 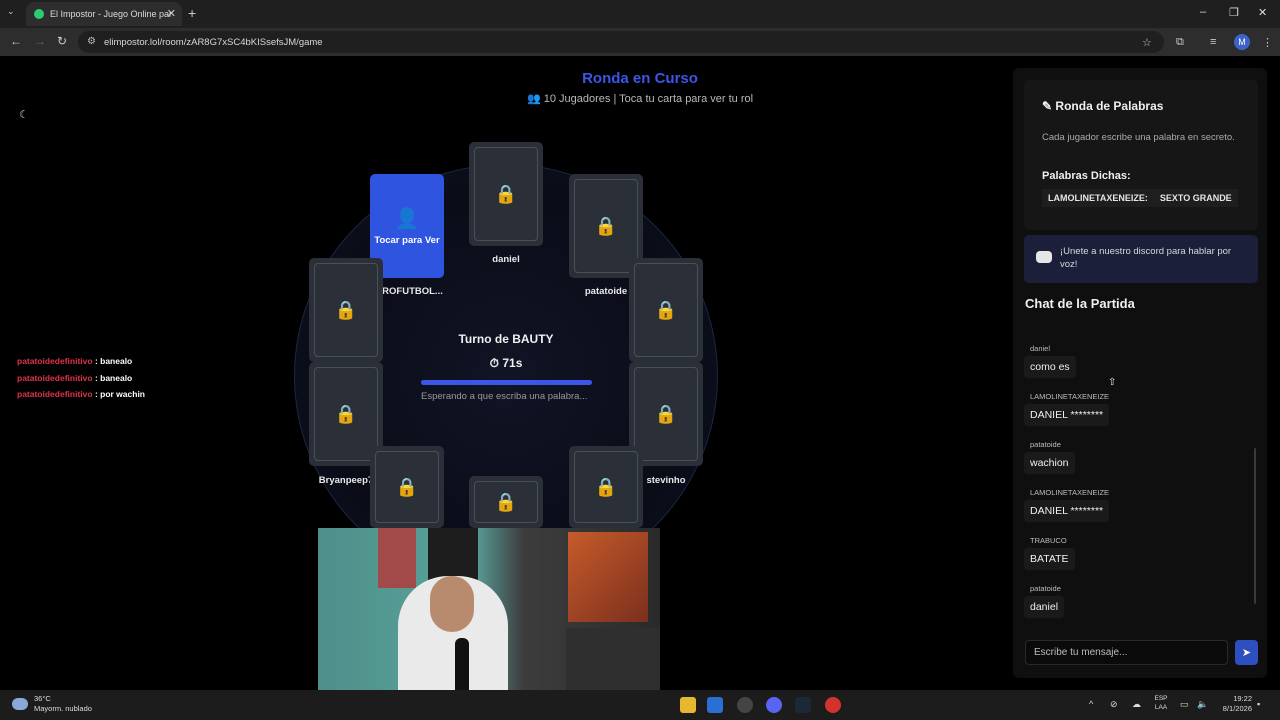 What do you see at coordinates (1080, 303) in the screenshot?
I see `chat-title: Chat de la Partida` at bounding box center [1080, 303].